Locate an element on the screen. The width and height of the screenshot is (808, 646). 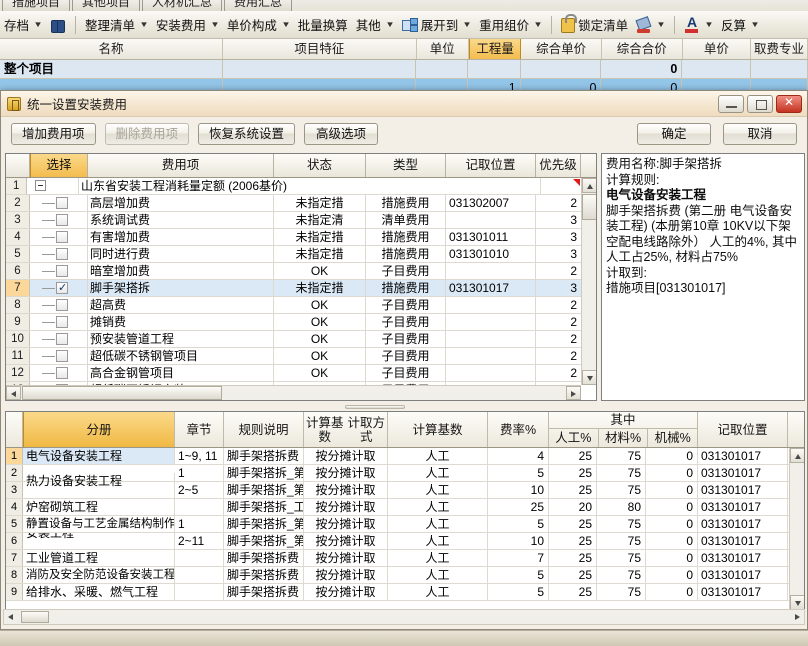
toolbar-other: 其他 ▼ is located at coordinates (375, 25).